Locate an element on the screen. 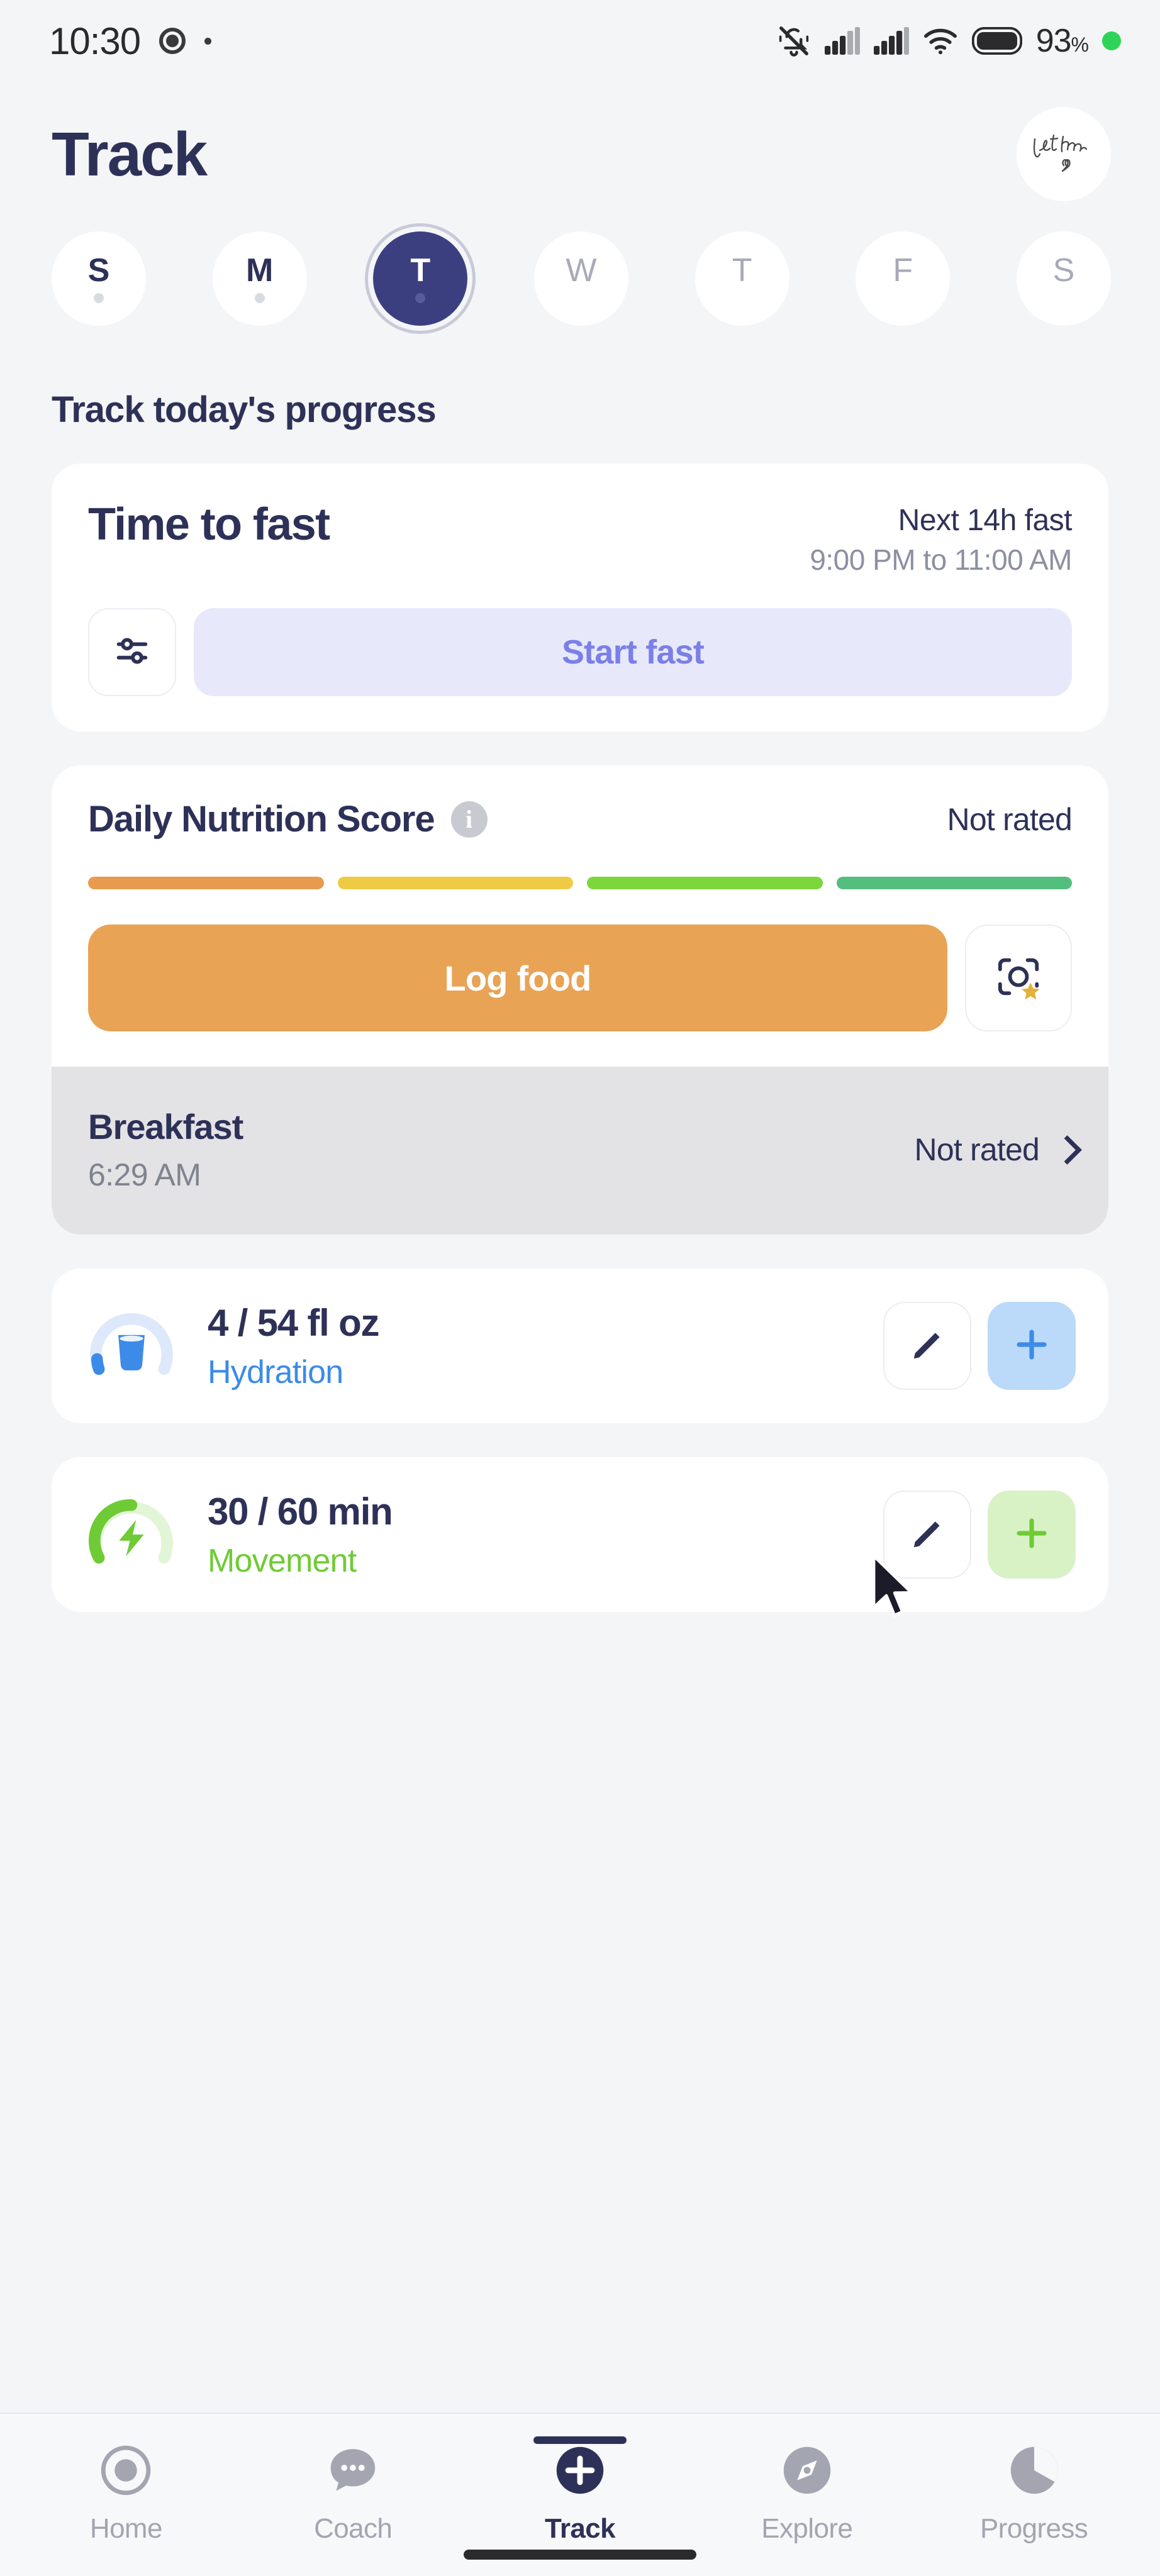  plus-icon is located at coordinates (1032, 1535).